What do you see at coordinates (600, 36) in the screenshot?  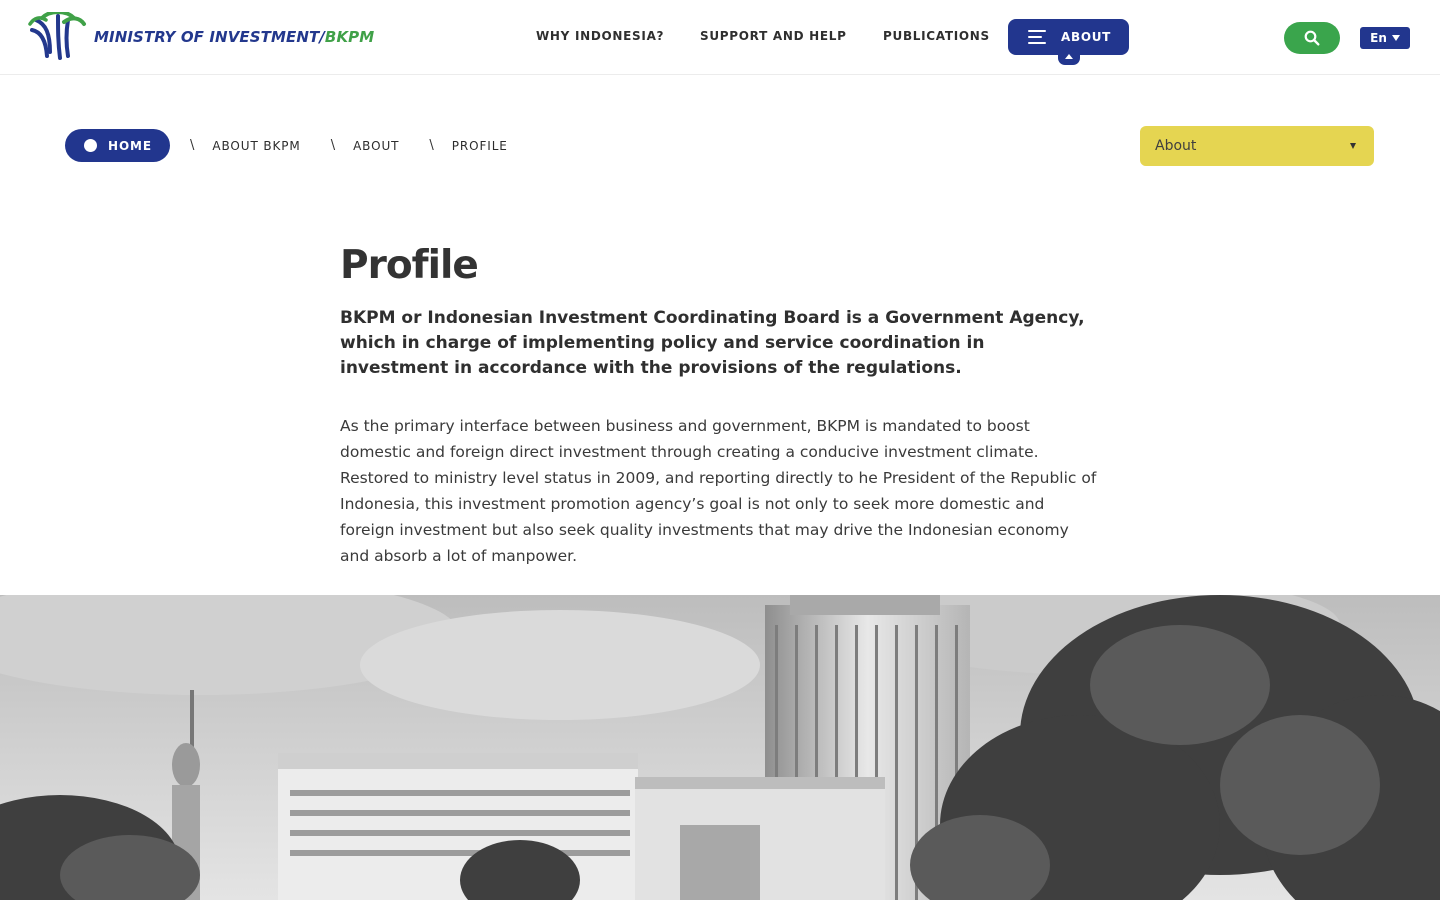 I see `nav-why-indonesia: WHY INDONESIA?` at bounding box center [600, 36].